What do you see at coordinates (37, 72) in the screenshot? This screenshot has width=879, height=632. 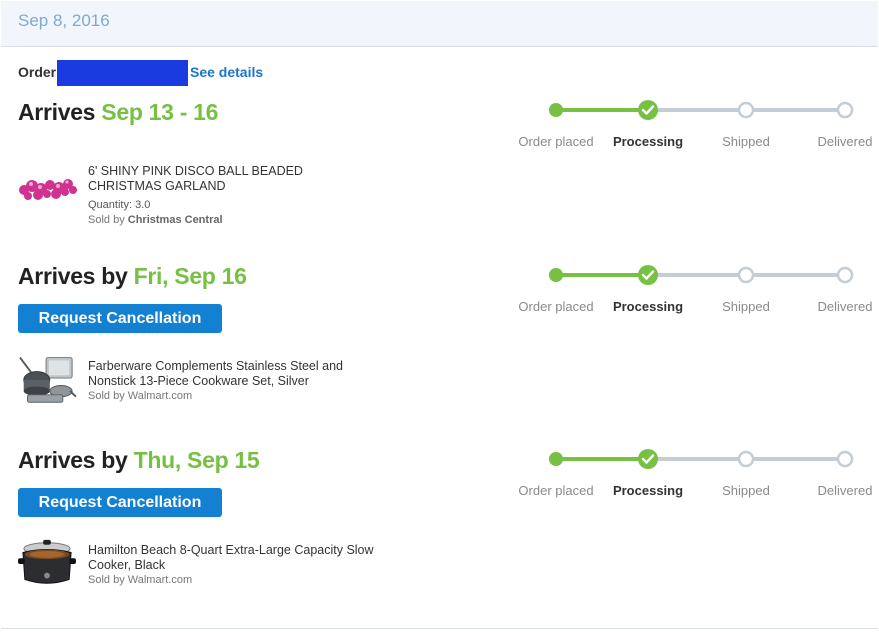 I see `order-label: Order` at bounding box center [37, 72].